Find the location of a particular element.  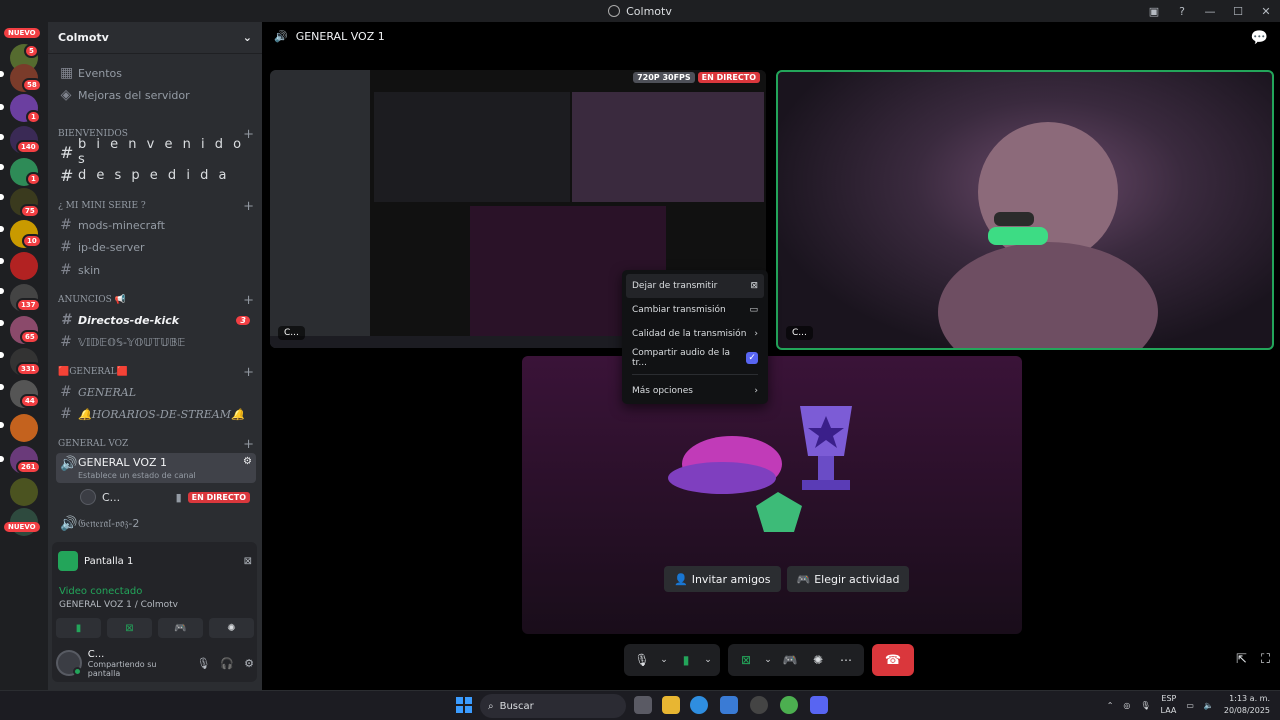

checkbox-checked-icon: ✓ is located at coordinates (752, 358).